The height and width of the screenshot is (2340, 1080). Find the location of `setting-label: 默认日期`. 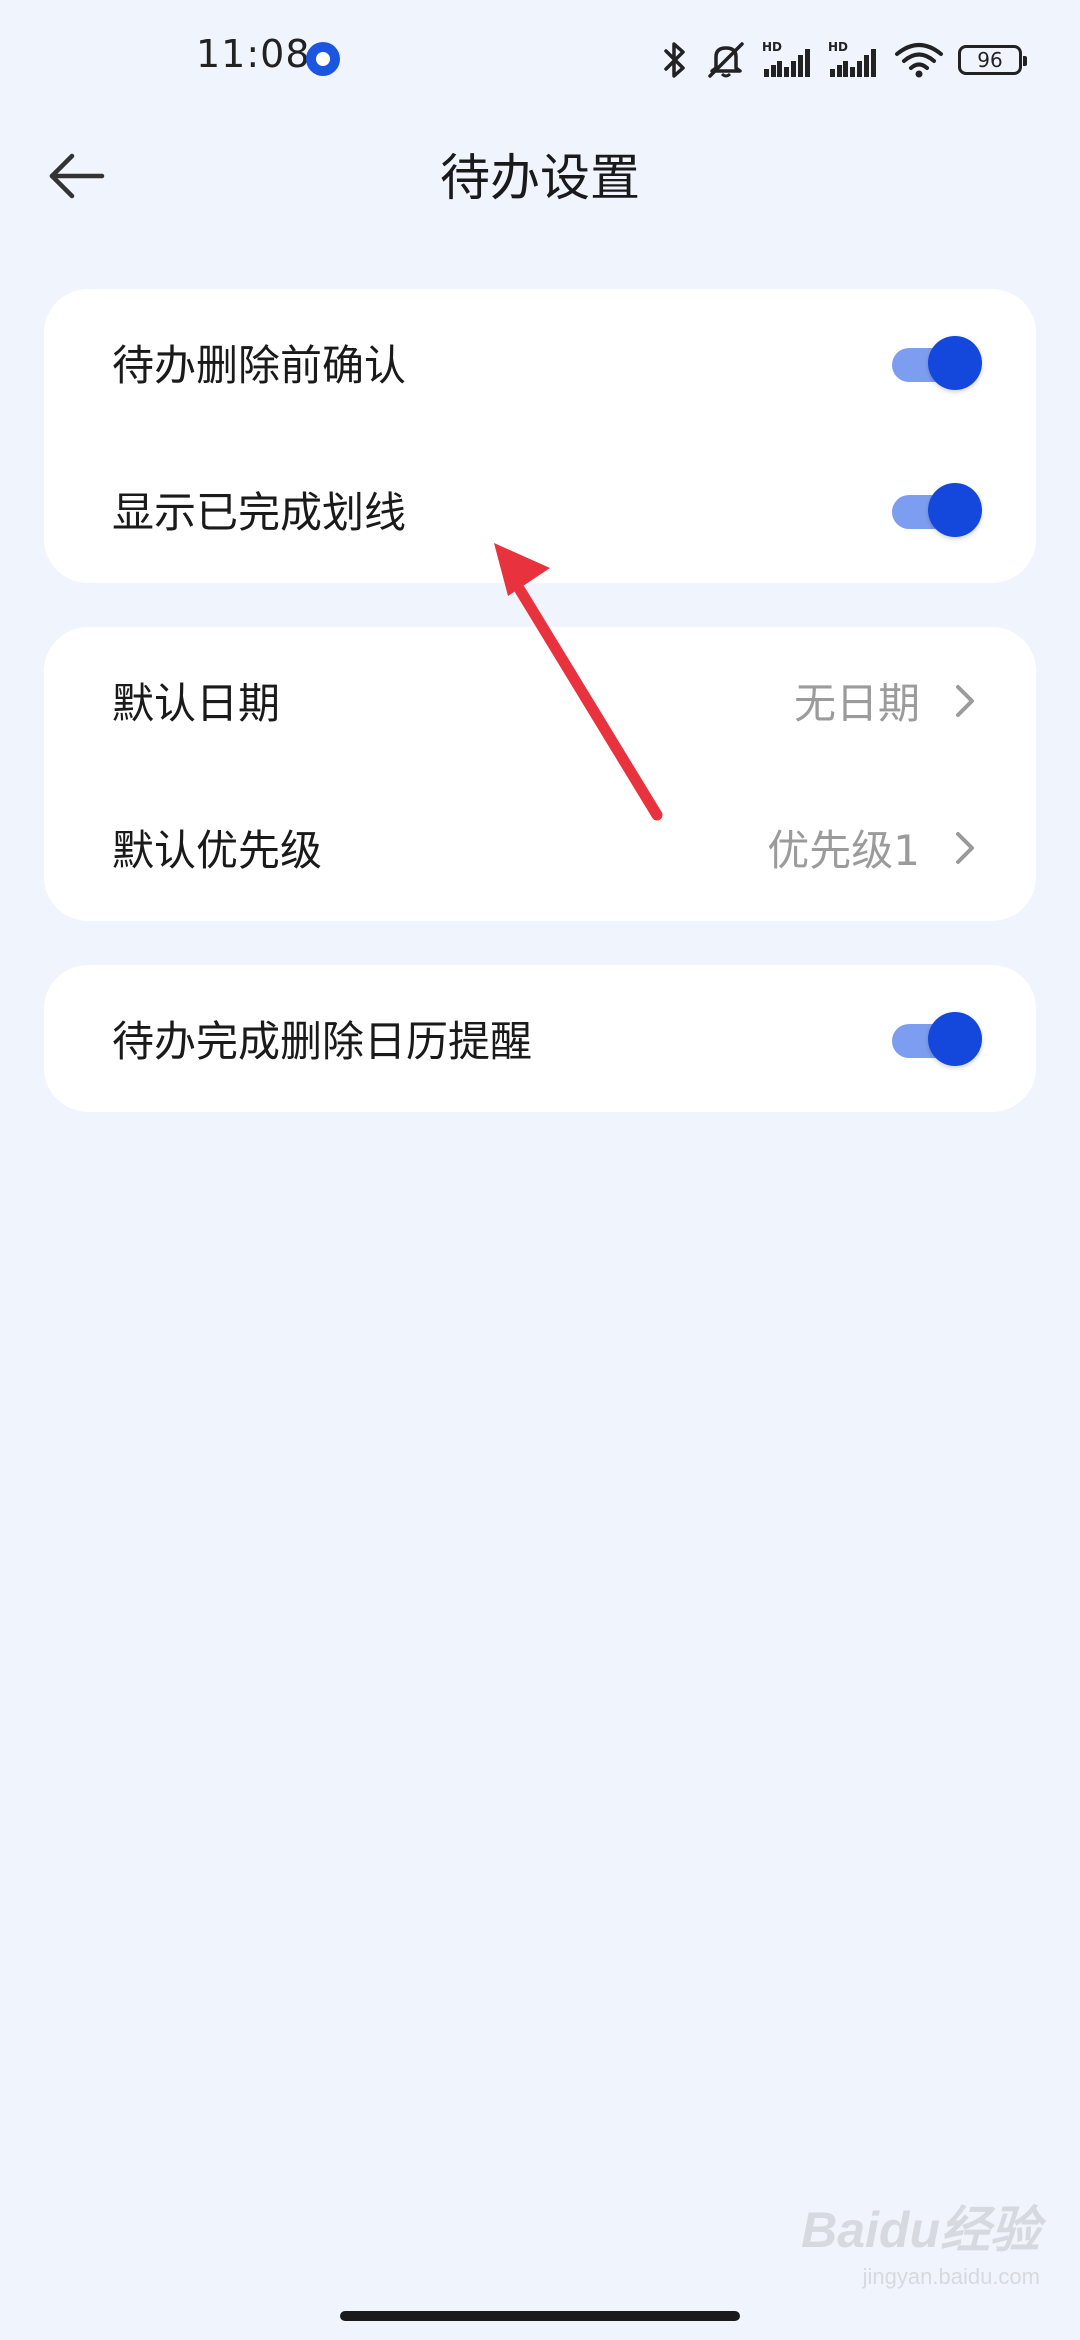

setting-label: 默认日期 is located at coordinates (196, 703).